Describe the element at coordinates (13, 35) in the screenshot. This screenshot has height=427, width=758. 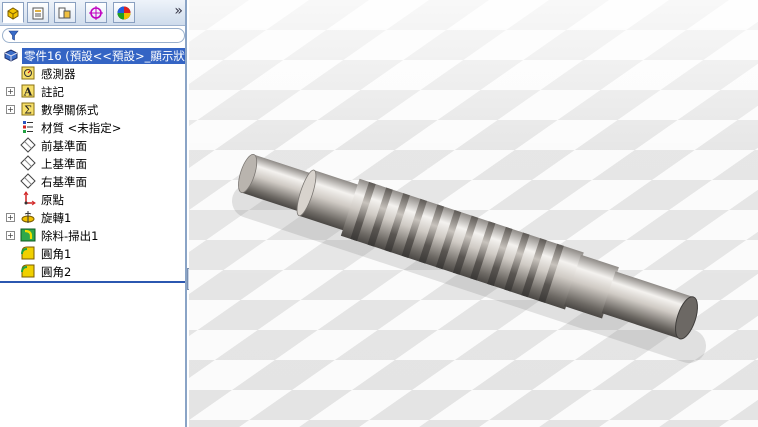
I see `filter-funnel-icon` at that location.